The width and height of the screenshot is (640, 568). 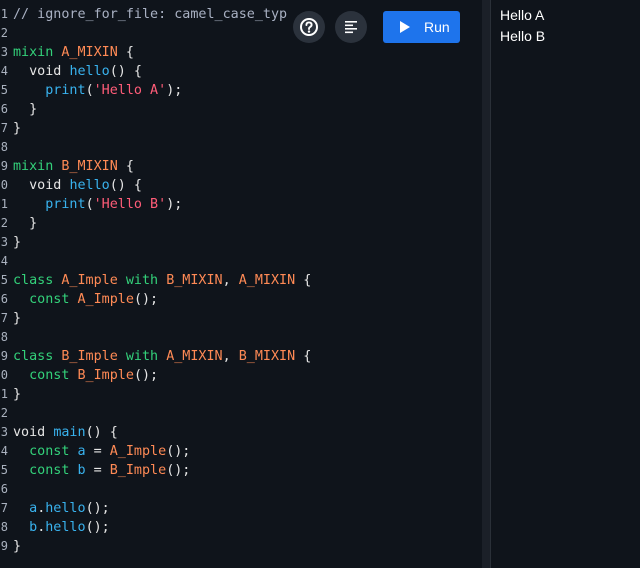 What do you see at coordinates (33, 432) in the screenshot?
I see `code-token: void` at bounding box center [33, 432].